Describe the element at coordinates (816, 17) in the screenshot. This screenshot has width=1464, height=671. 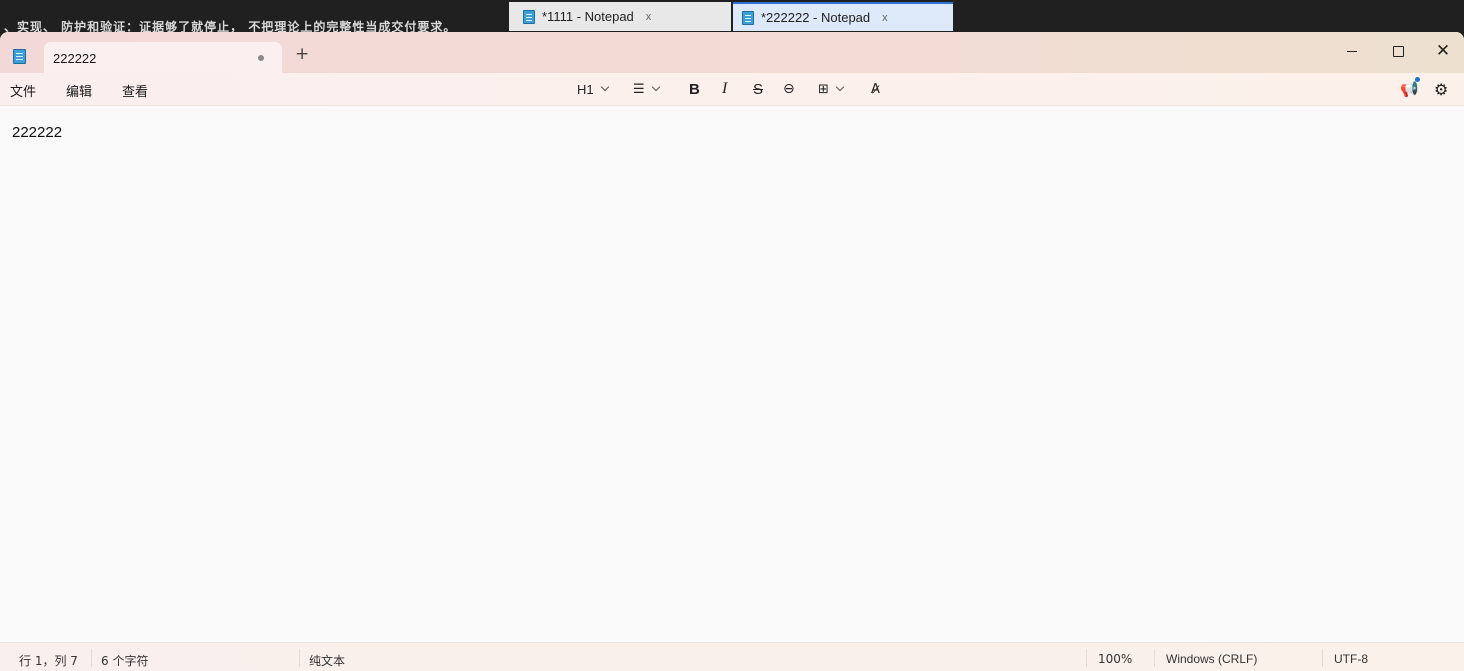
I see `taskbar-tab-title: *222222 - Notepad` at that location.